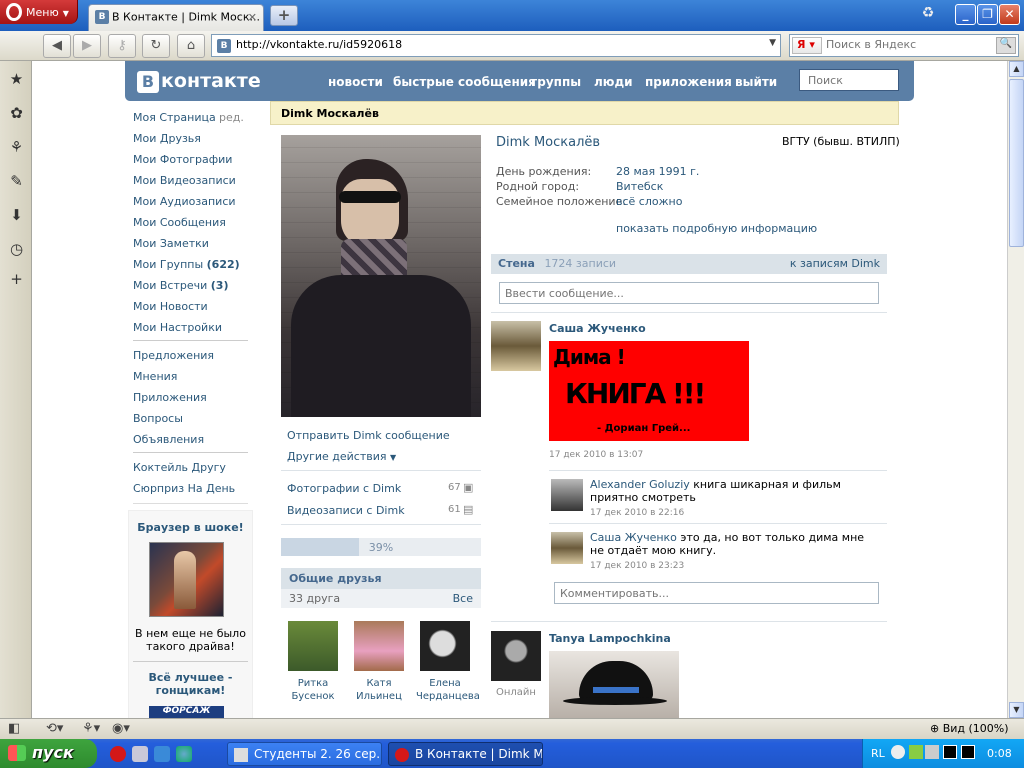  Describe the element at coordinates (464, 82) in the screenshot. I see `nav-quick-messages: быстрые сообщения` at that location.